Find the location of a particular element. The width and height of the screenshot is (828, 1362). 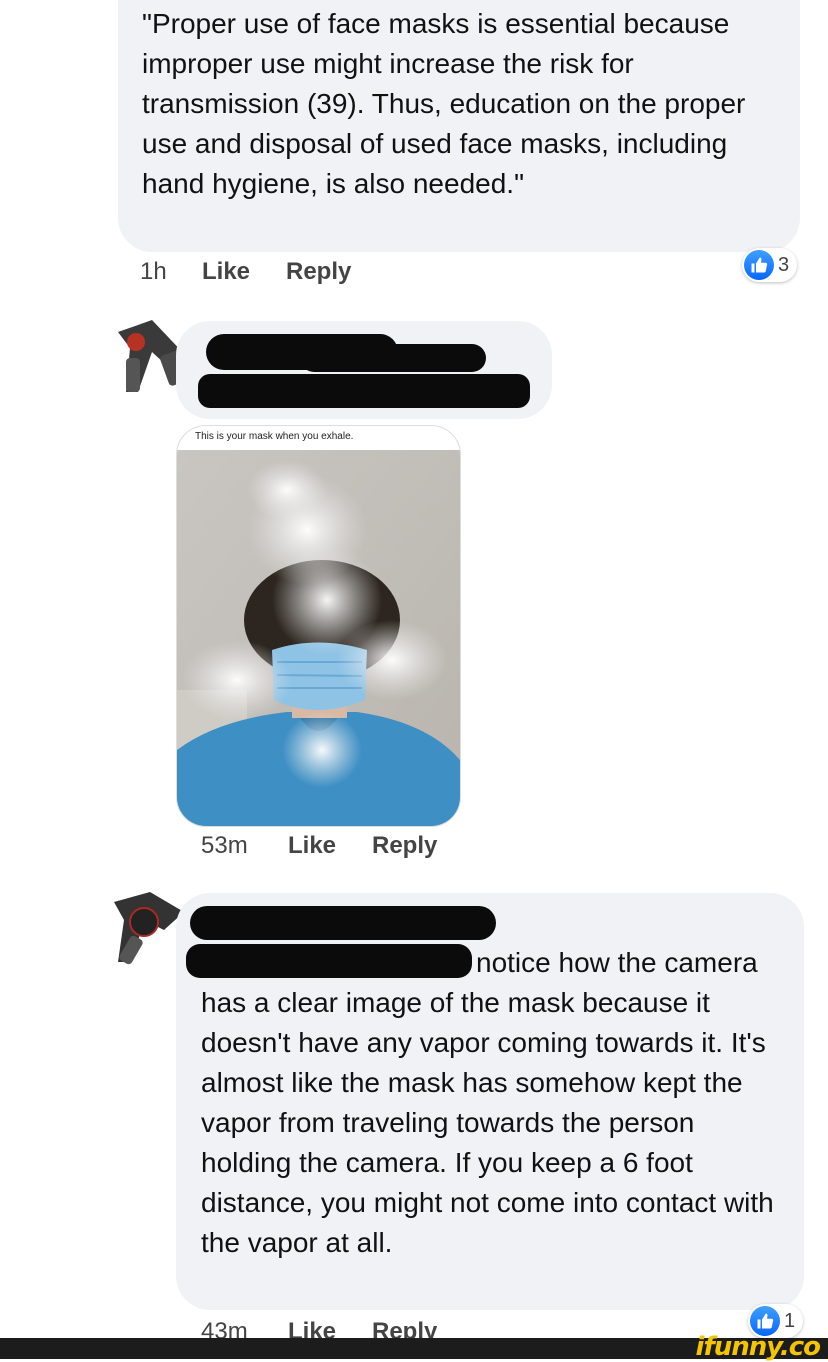

comment-time-2: 53m is located at coordinates (224, 845).